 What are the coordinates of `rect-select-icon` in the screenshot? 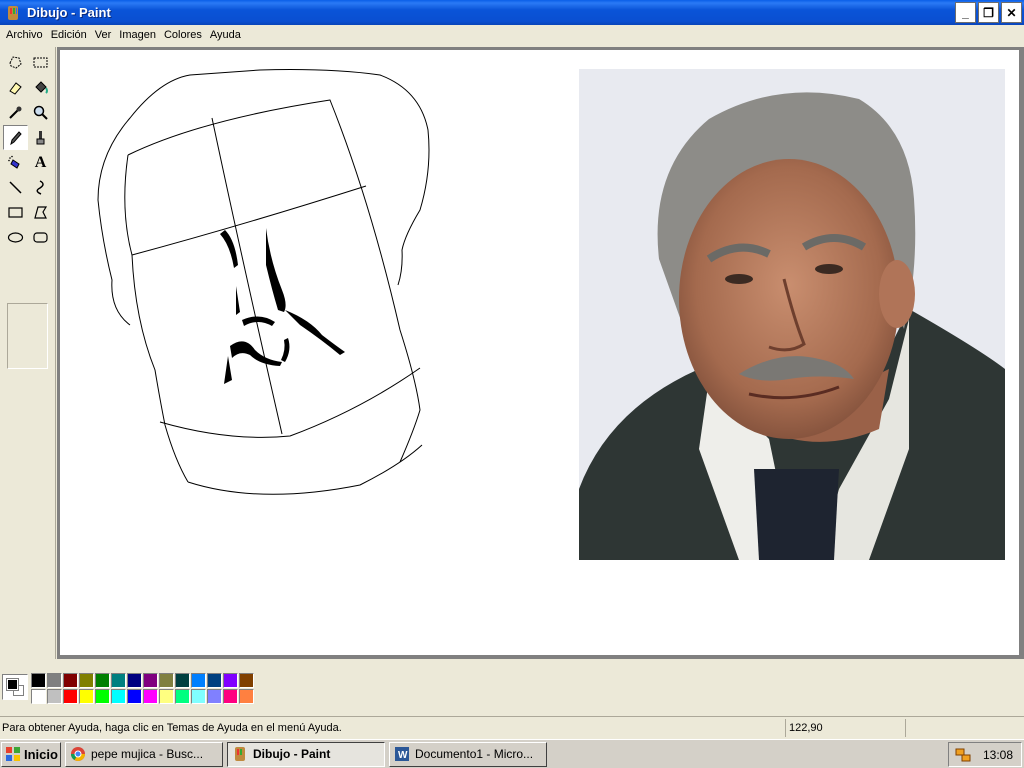 It's located at (40, 62).